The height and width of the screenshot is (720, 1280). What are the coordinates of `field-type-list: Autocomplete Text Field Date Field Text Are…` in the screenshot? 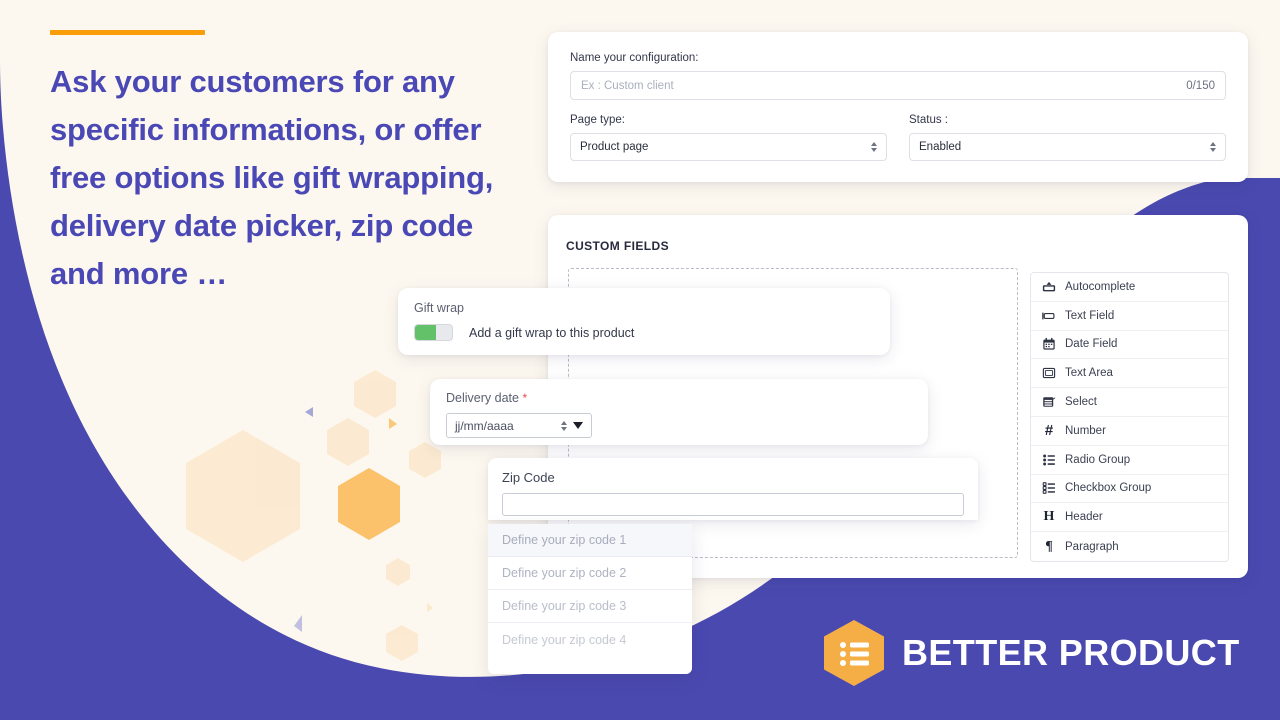 It's located at (1129, 417).